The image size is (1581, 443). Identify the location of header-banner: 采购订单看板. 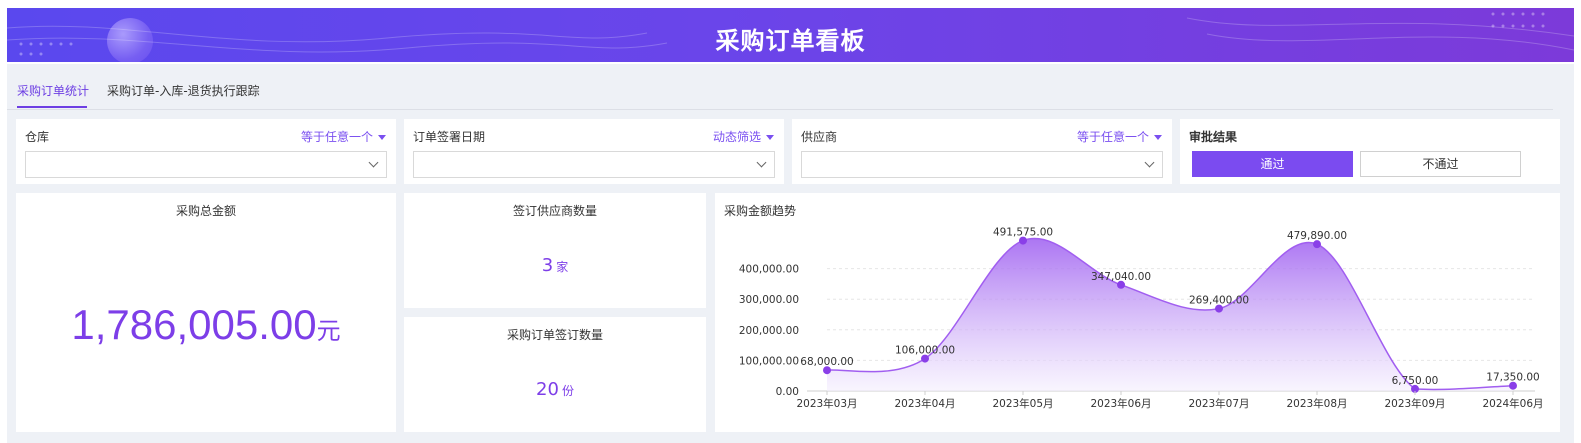
(790, 35).